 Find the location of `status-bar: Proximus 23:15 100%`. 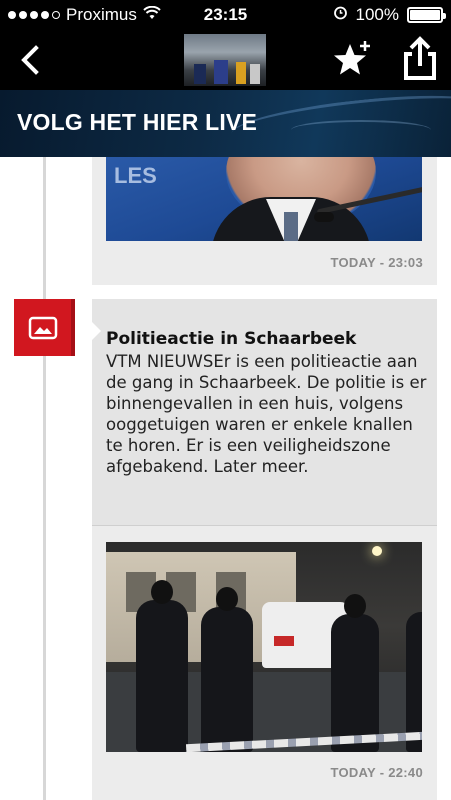

status-bar: Proximus 23:15 100% is located at coordinates (225, 15).